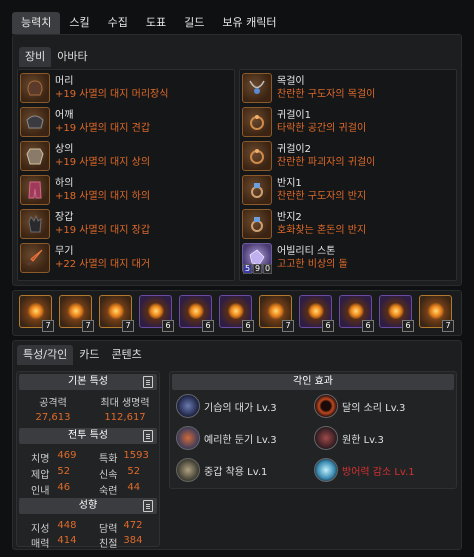 The image size is (474, 557). What do you see at coordinates (118, 23) in the screenshot?
I see `tab-collection: 수집` at bounding box center [118, 23].